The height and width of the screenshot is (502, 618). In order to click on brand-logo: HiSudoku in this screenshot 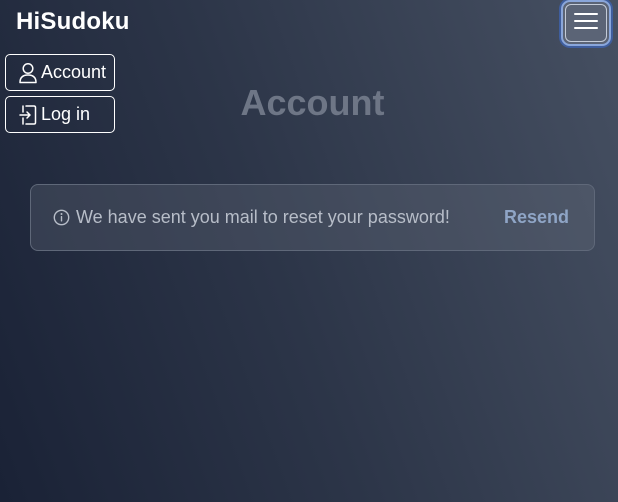, I will do `click(73, 22)`.